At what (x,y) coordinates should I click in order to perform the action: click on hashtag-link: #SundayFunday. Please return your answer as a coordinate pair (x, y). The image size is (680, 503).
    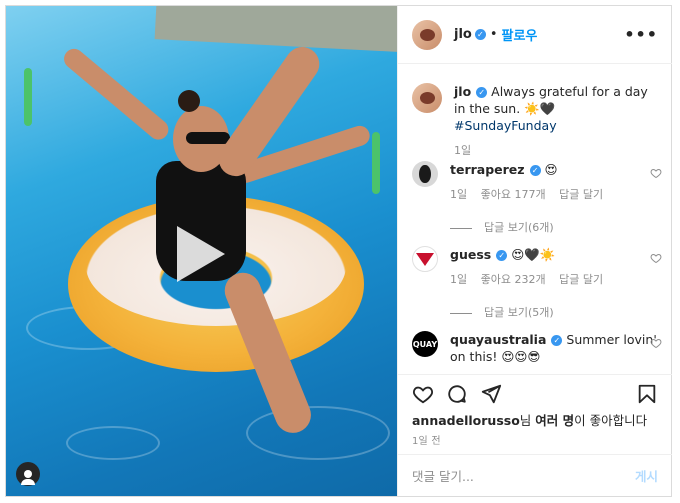
    Looking at the image, I should click on (505, 125).